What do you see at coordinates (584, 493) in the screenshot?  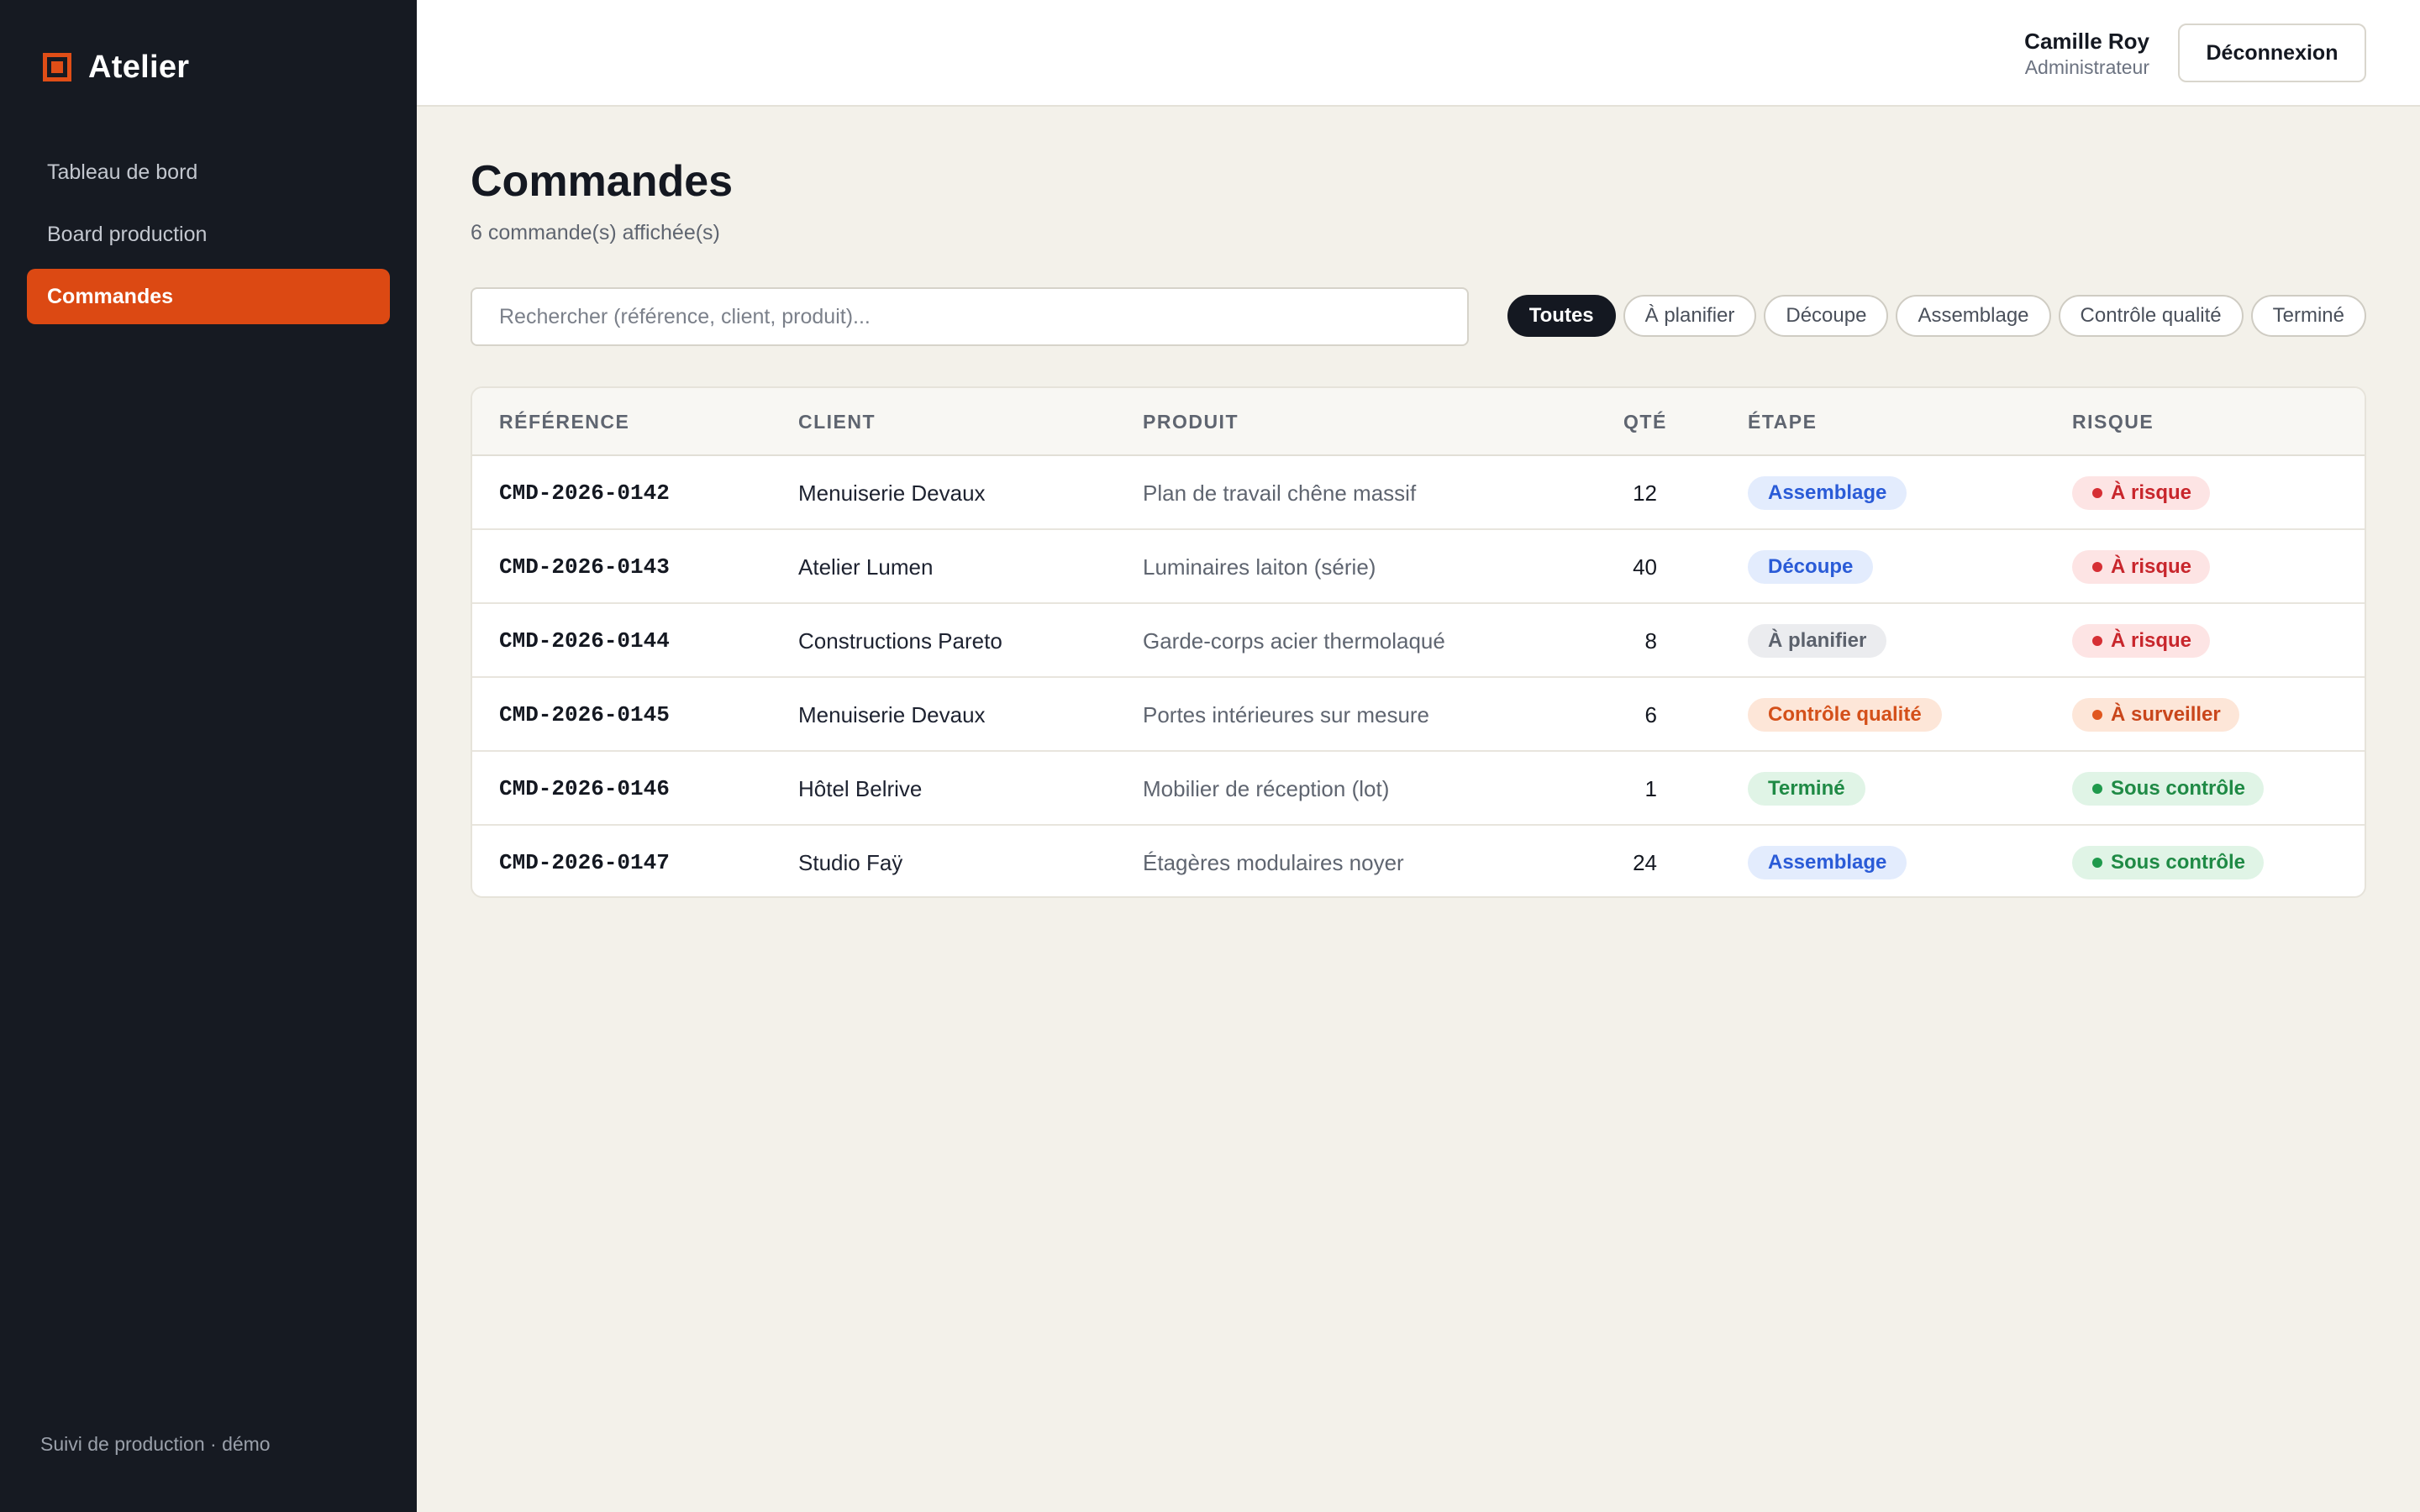 I see `order-reference: CMD-2026-0142` at bounding box center [584, 493].